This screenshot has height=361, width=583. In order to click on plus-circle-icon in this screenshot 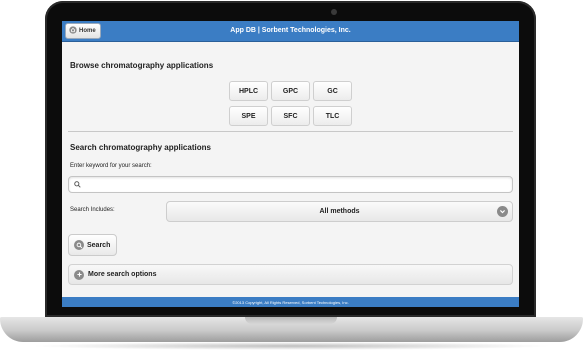, I will do `click(79, 274)`.